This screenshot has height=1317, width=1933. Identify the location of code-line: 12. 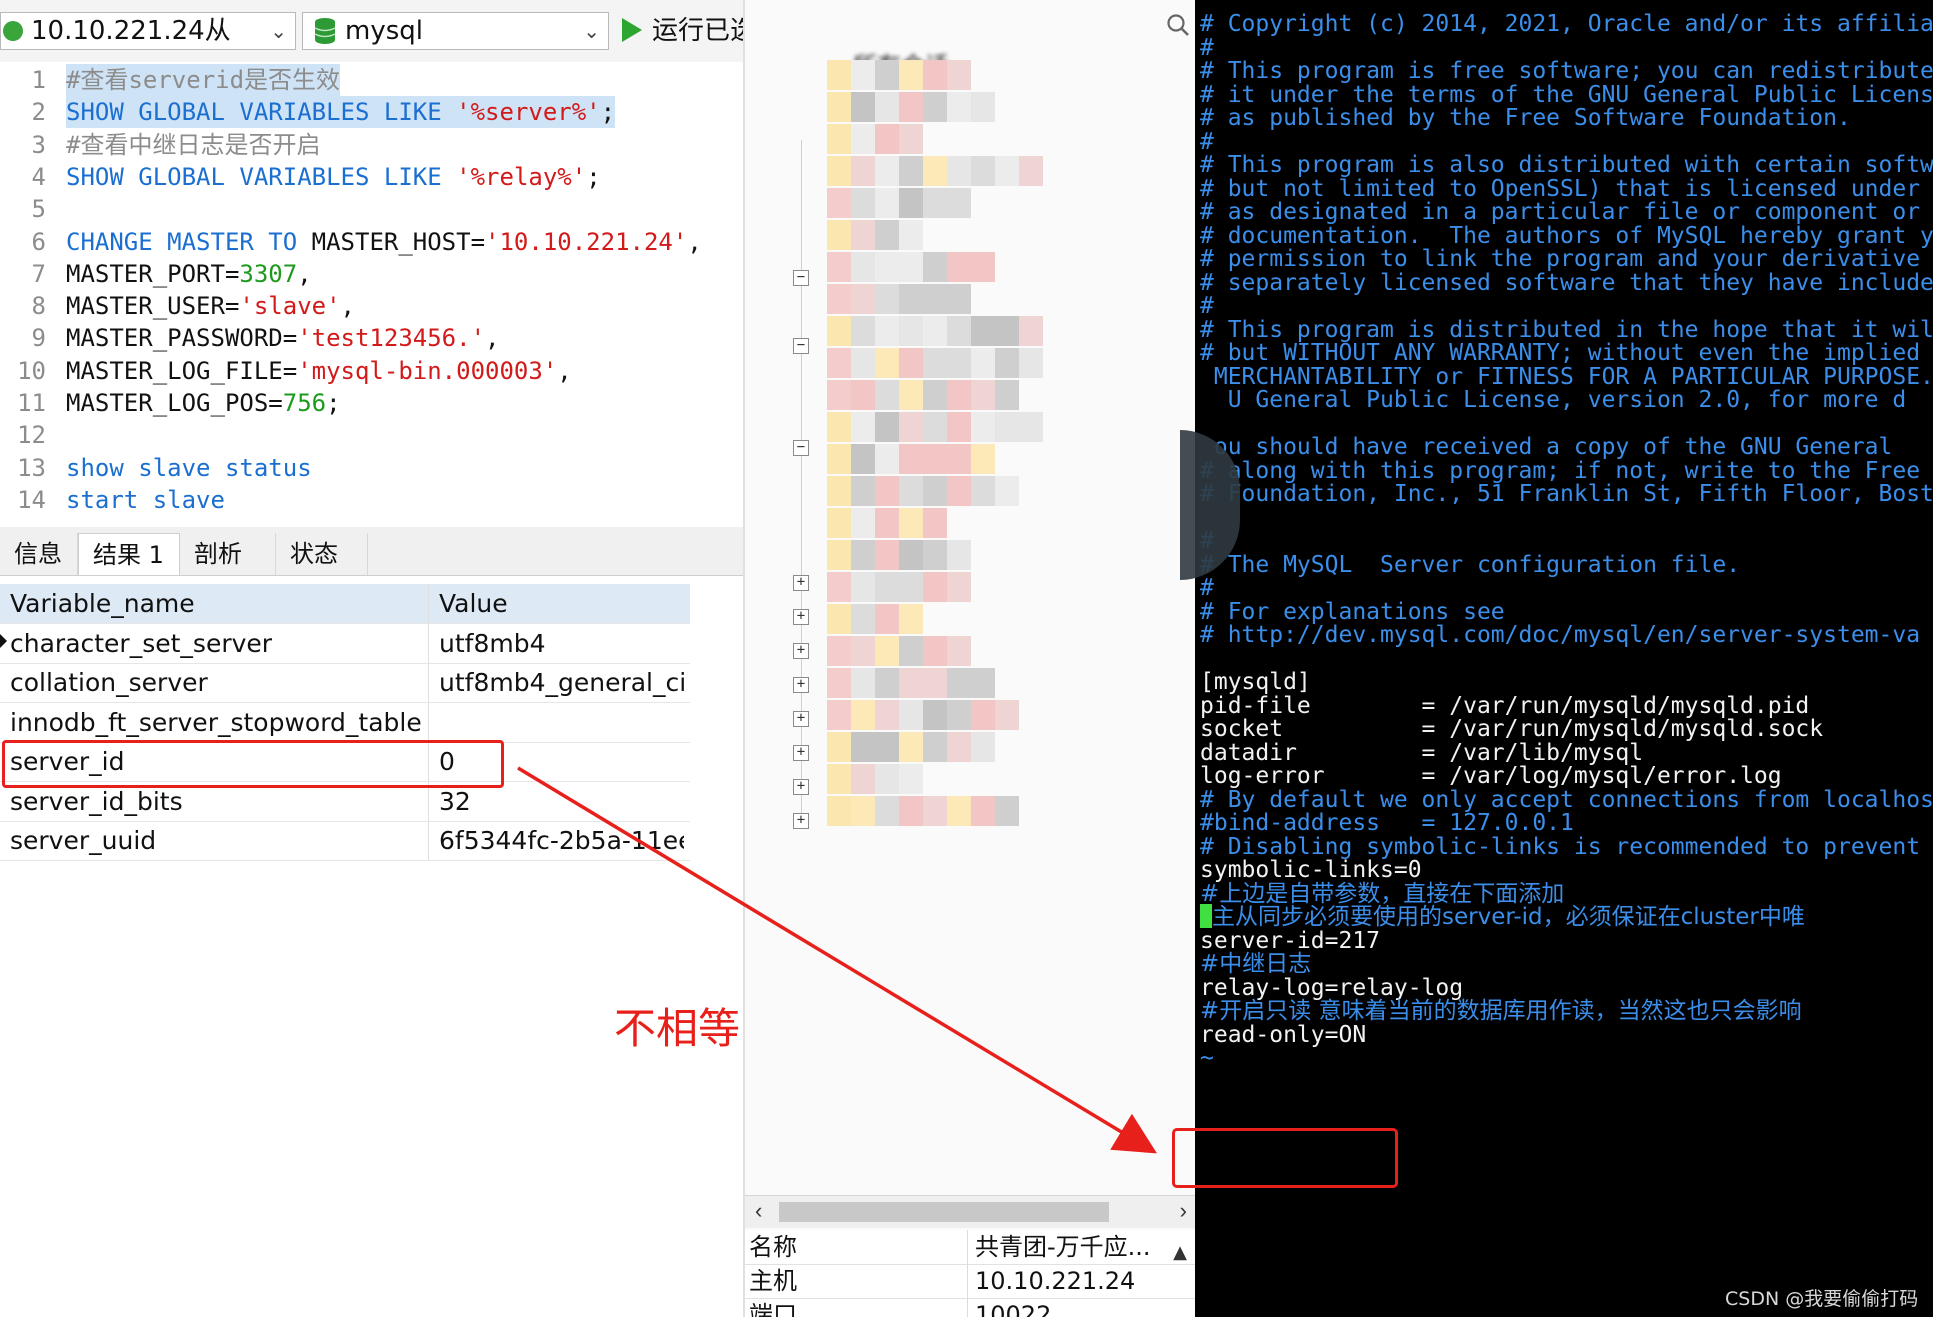
(371, 435).